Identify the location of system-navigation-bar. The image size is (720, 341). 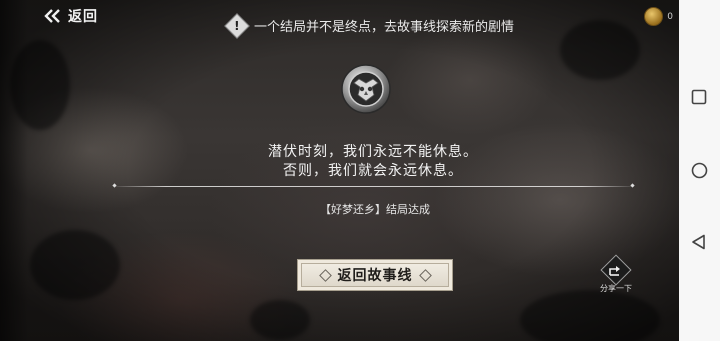
(699, 170).